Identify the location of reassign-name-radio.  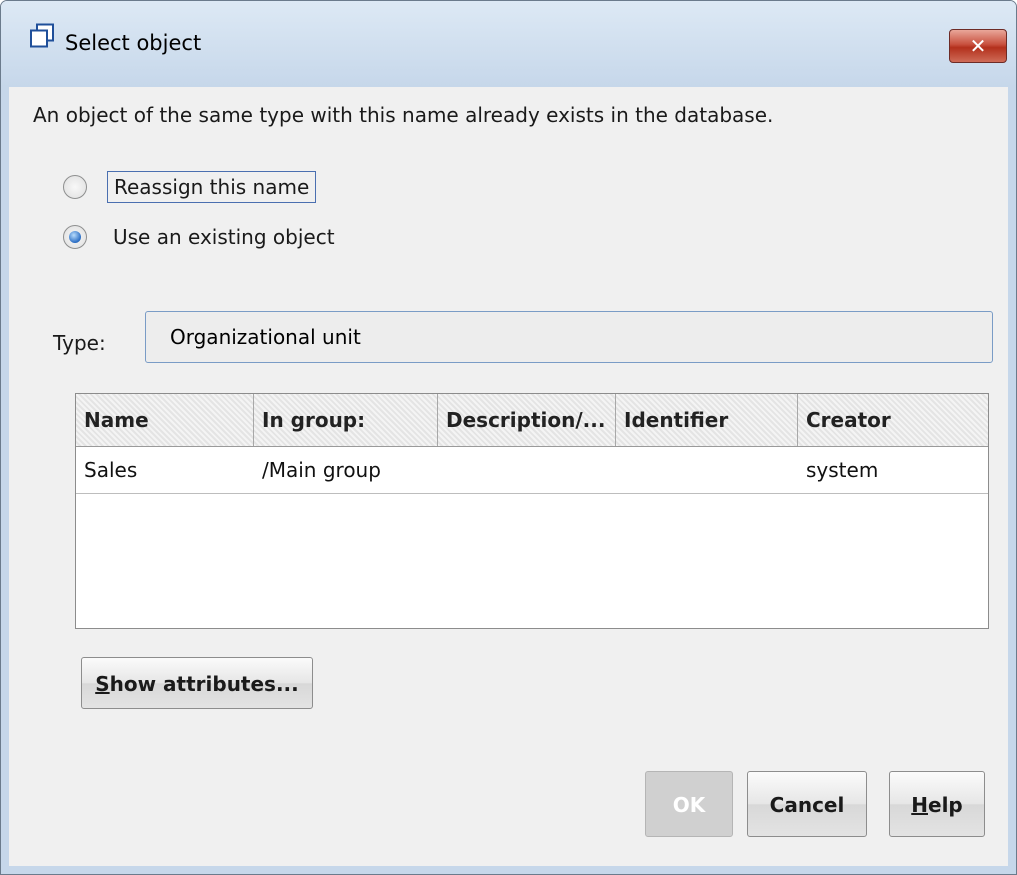
(75, 187).